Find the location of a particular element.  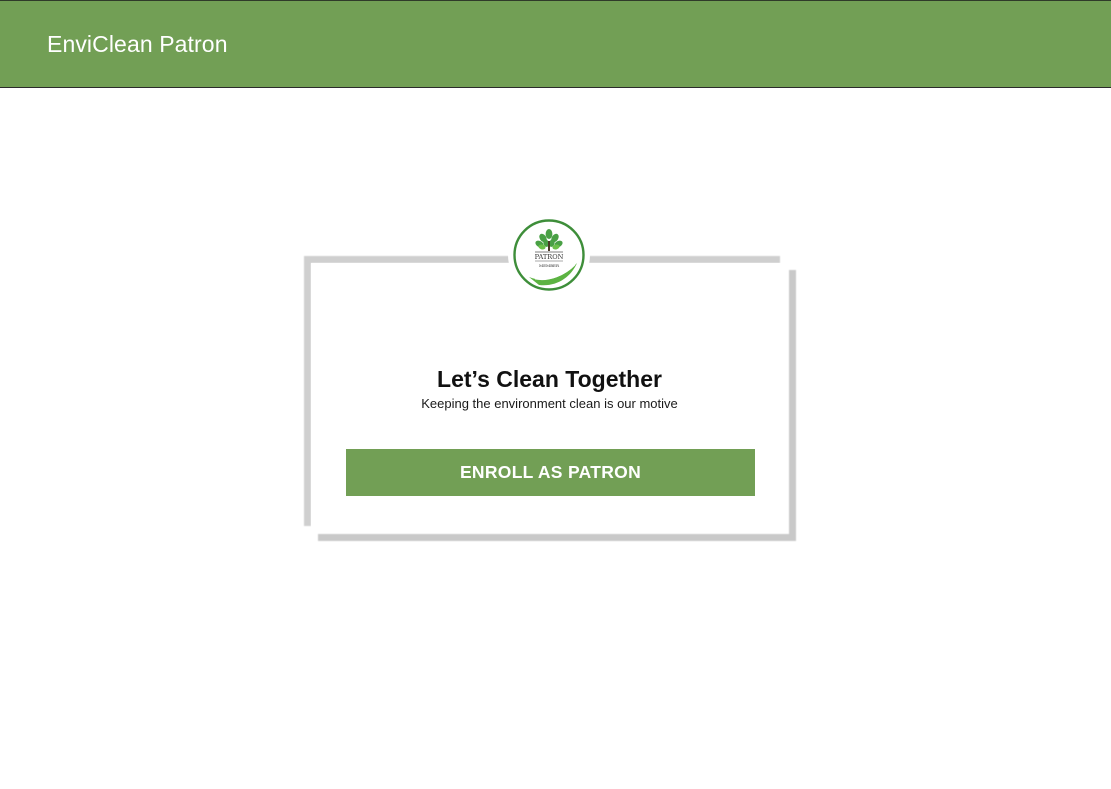

card-headline: Let’s Clean Together is located at coordinates (549, 379).